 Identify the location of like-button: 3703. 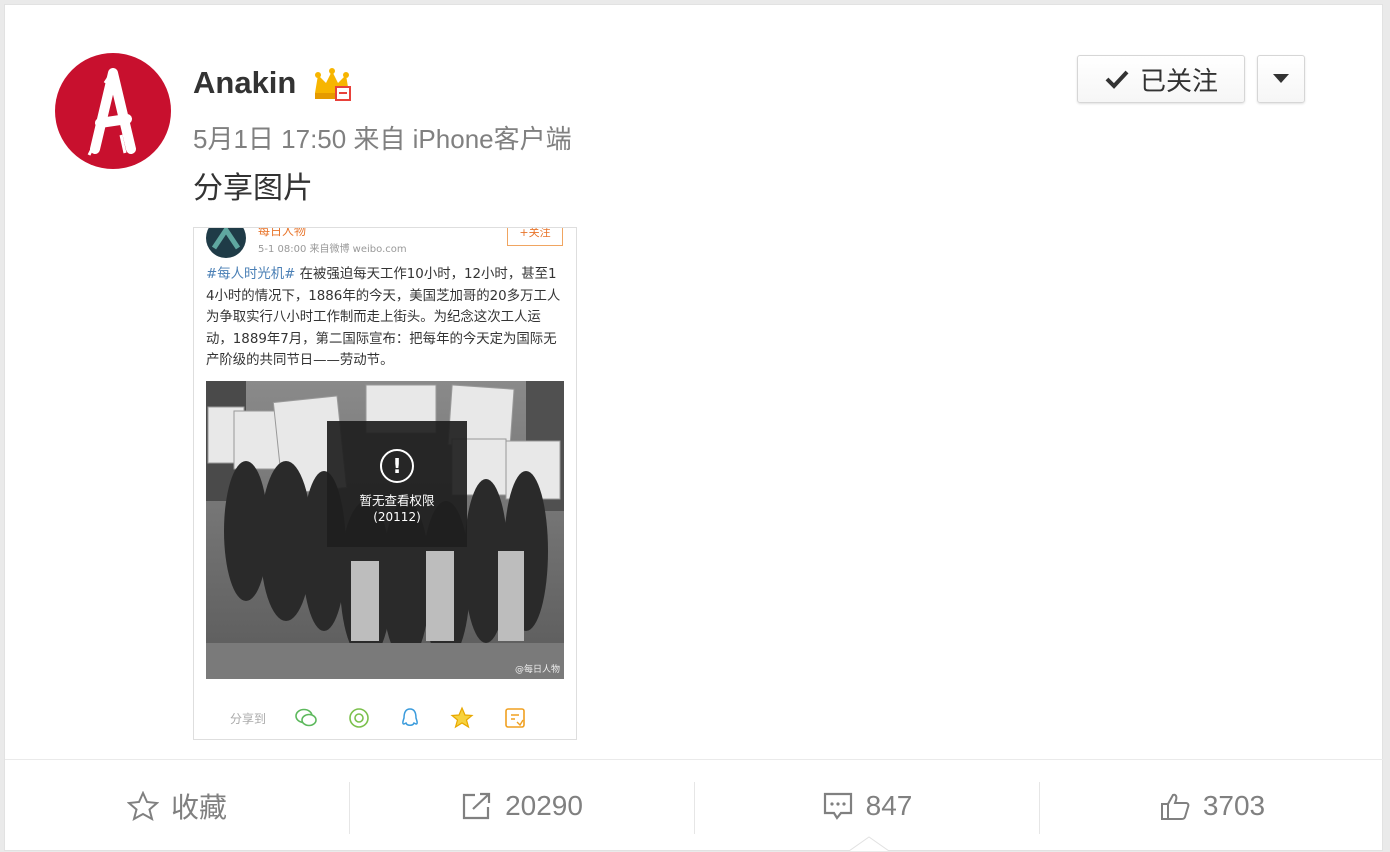
(1212, 806).